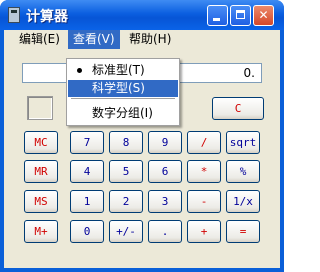 The image size is (320, 272). Describe the element at coordinates (118, 70) in the screenshot. I see `menu-option-standard-label: 标准型(T)` at that location.